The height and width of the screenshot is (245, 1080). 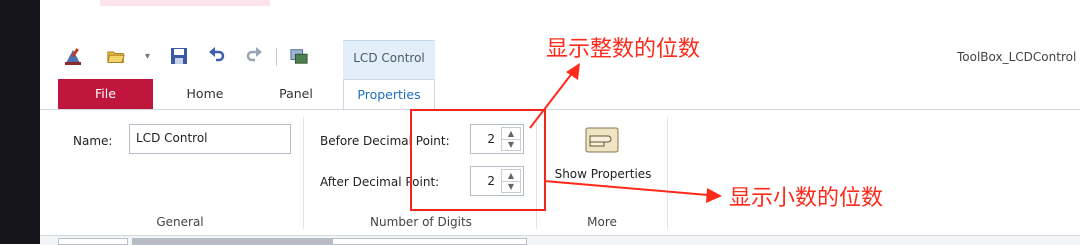 What do you see at coordinates (233, 241) in the screenshot?
I see `scrollbar-thumb` at bounding box center [233, 241].